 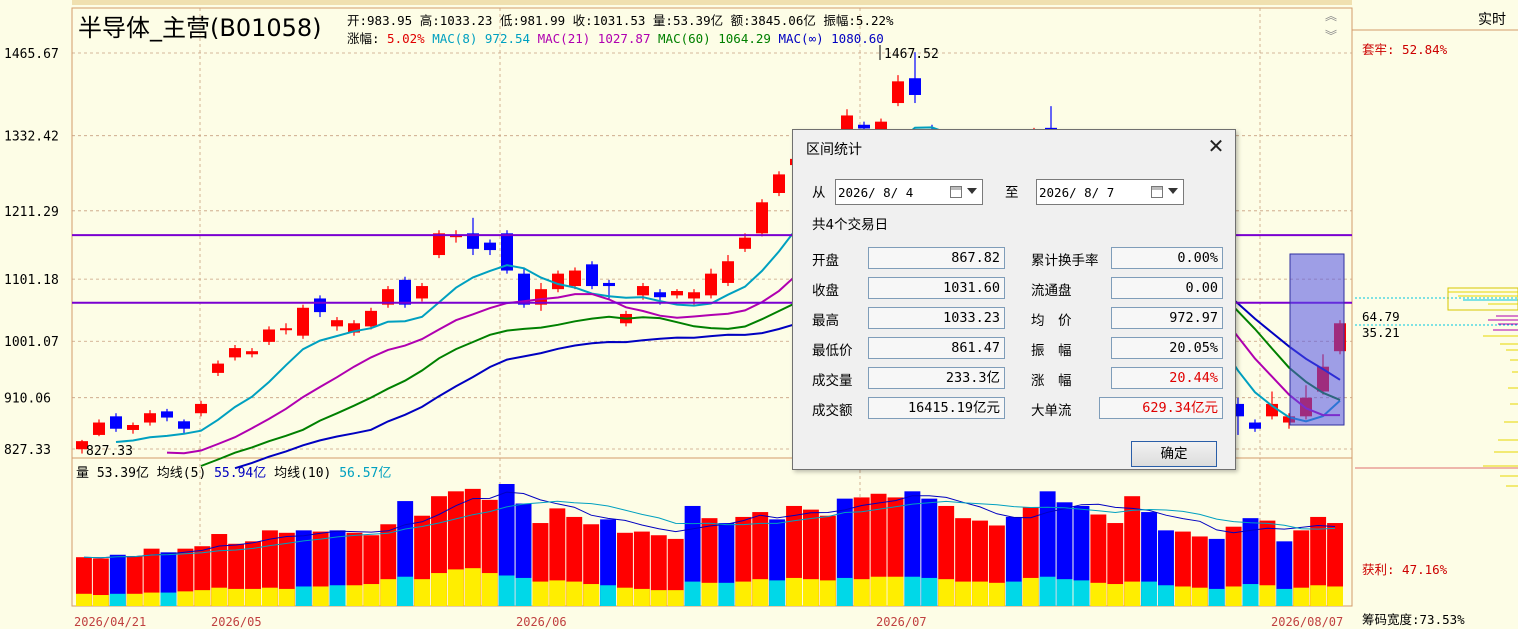 What do you see at coordinates (874, 20) in the screenshot?
I see `price-value: 5.22%` at bounding box center [874, 20].